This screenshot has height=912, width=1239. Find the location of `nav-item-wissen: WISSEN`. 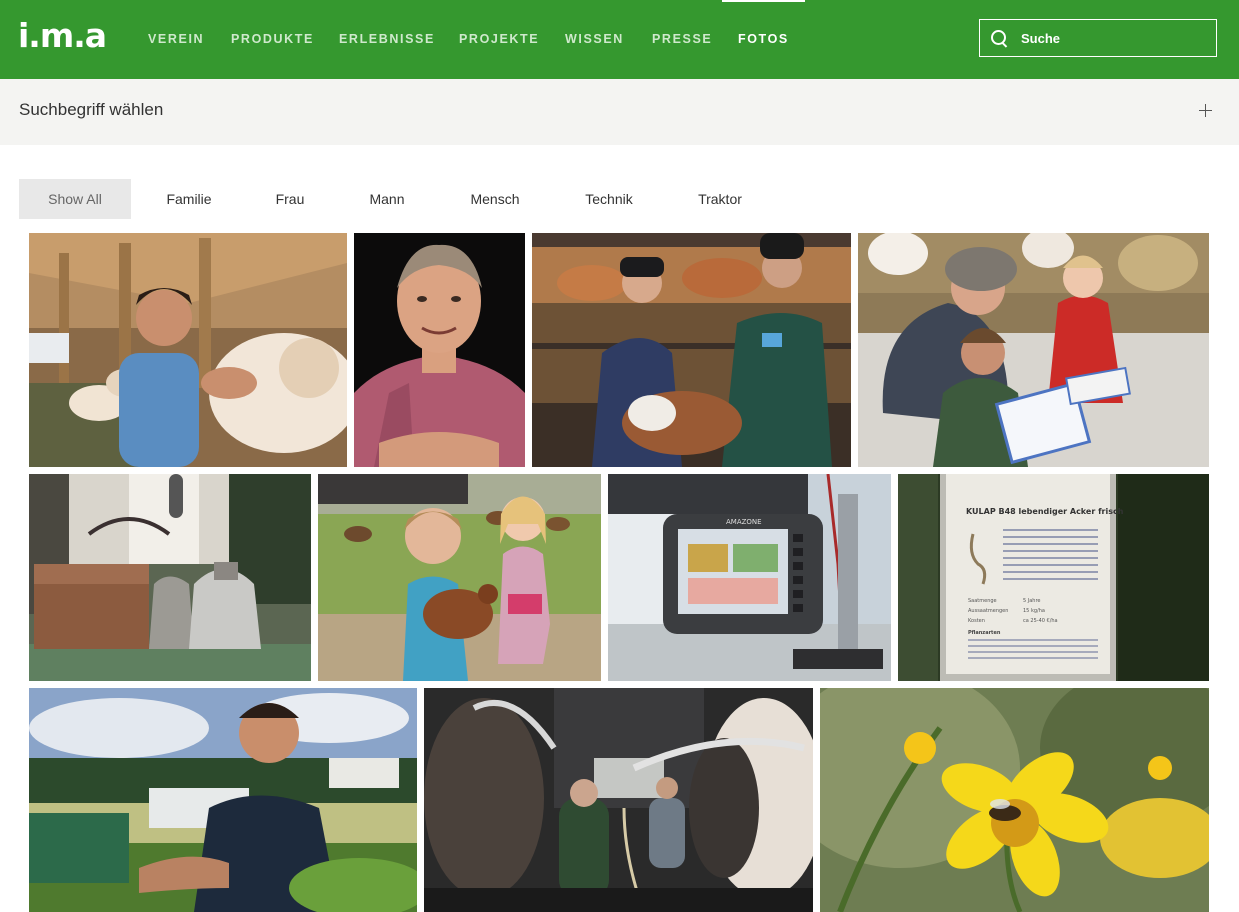

nav-item-wissen: WISSEN is located at coordinates (594, 39).